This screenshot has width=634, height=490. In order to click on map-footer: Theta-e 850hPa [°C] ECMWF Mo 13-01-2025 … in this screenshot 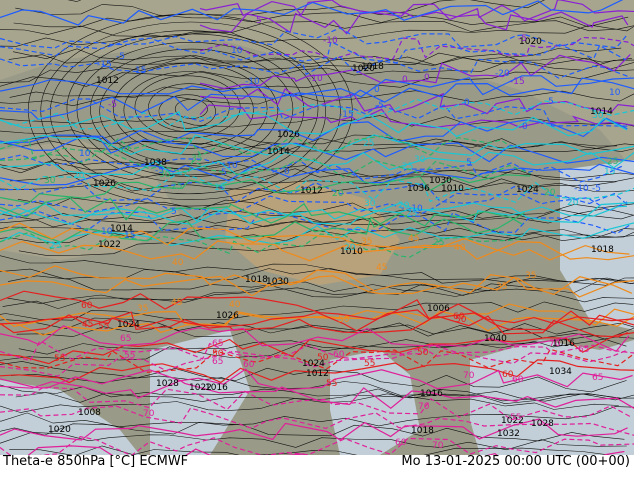, I will do `click(317, 472)`.